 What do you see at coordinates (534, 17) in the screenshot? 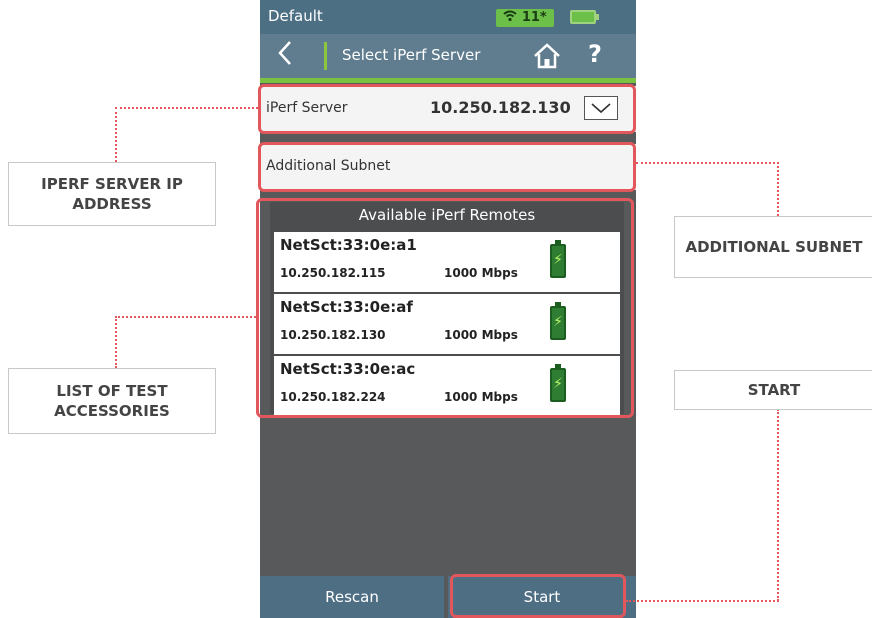
I see `wifi-signal-label: 11*` at bounding box center [534, 17].